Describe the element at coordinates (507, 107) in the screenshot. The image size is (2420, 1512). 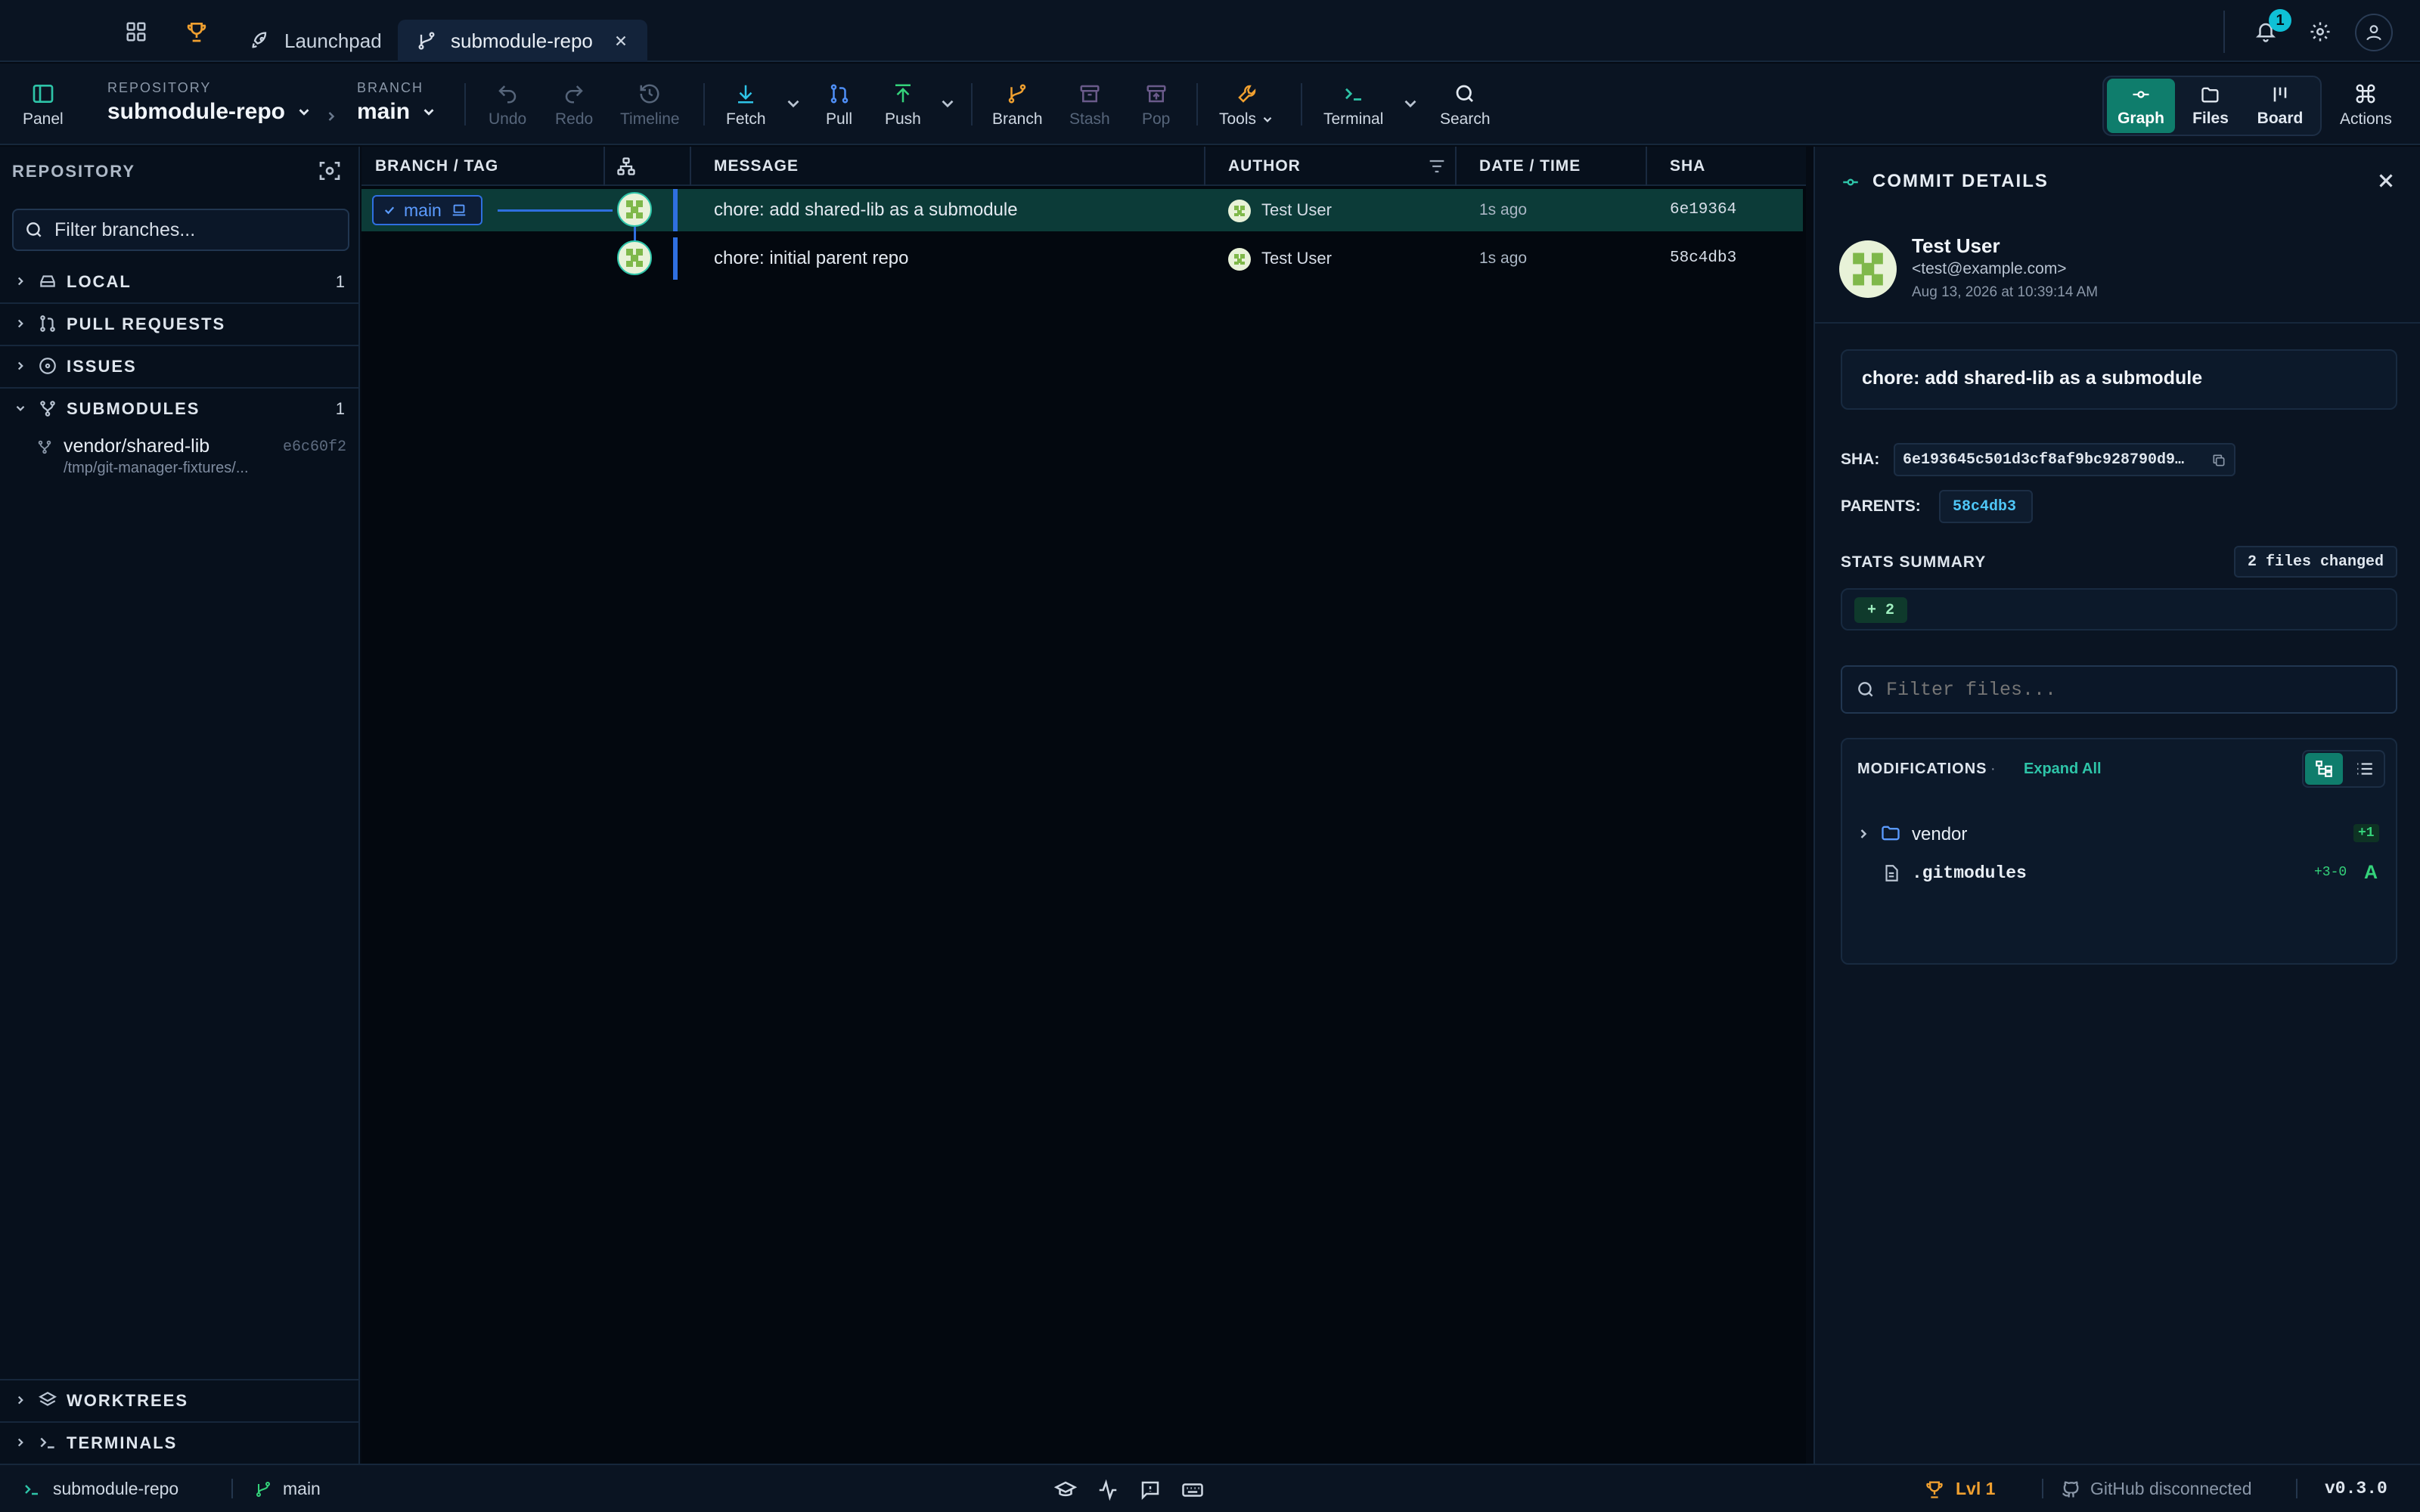
I see `undo-button: Undo` at that location.